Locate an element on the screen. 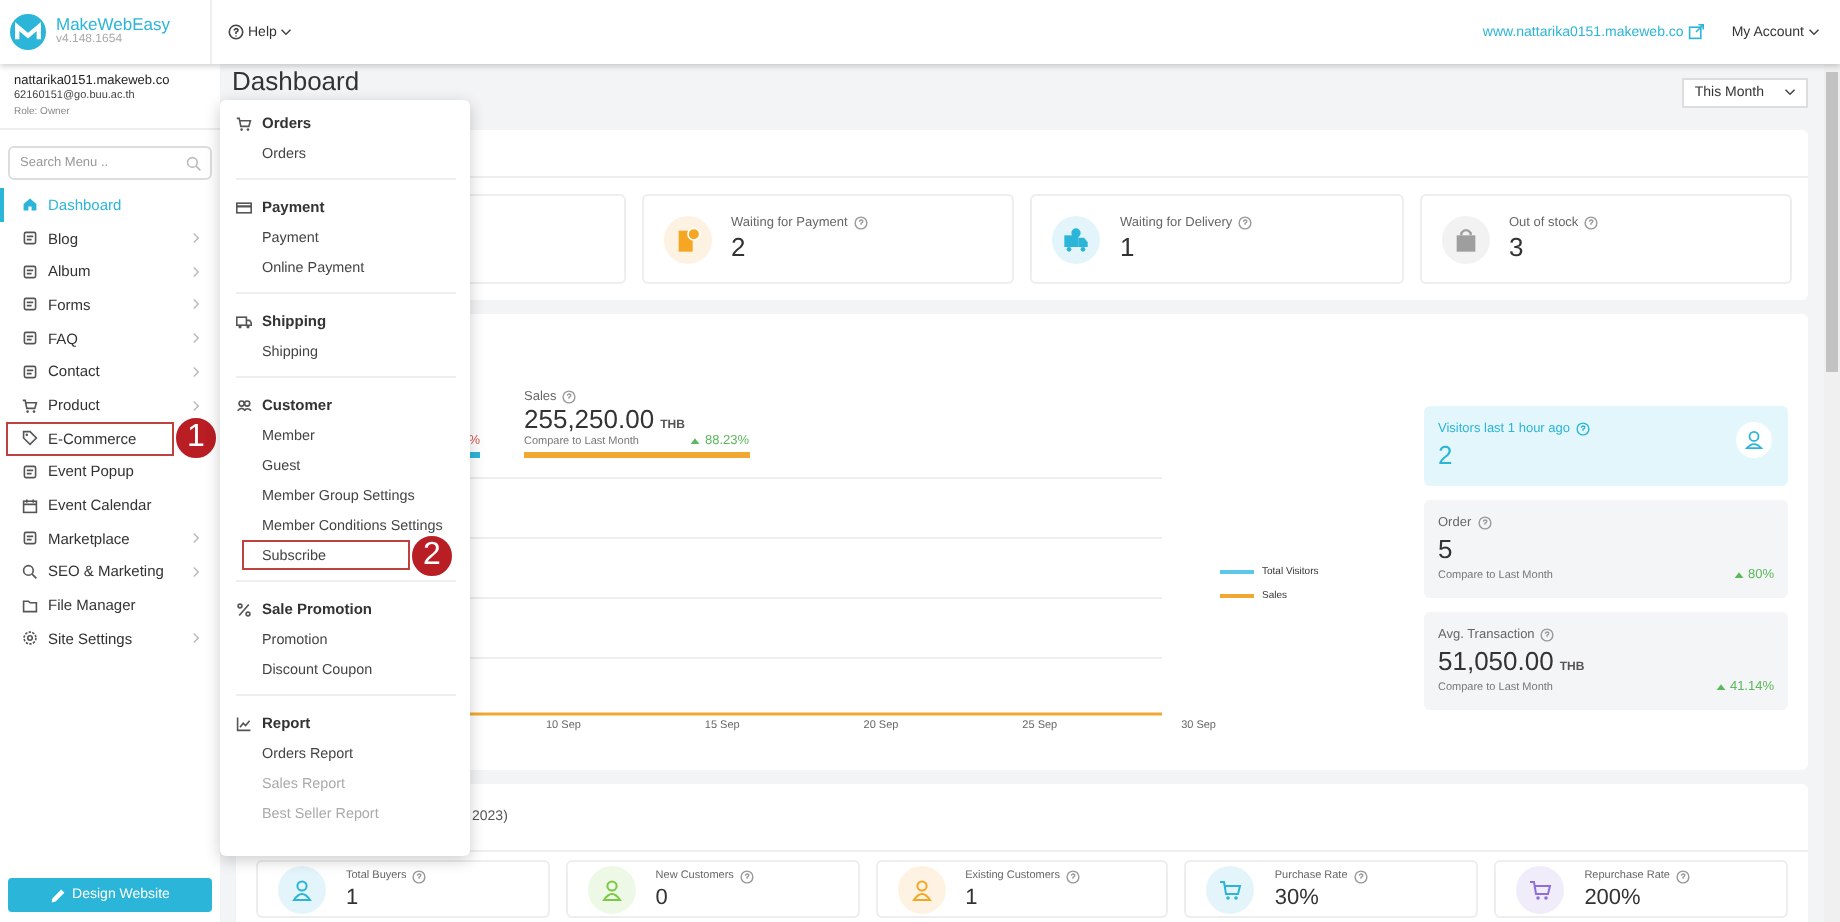 The height and width of the screenshot is (922, 1840). stat-value: 5 is located at coordinates (1445, 549).